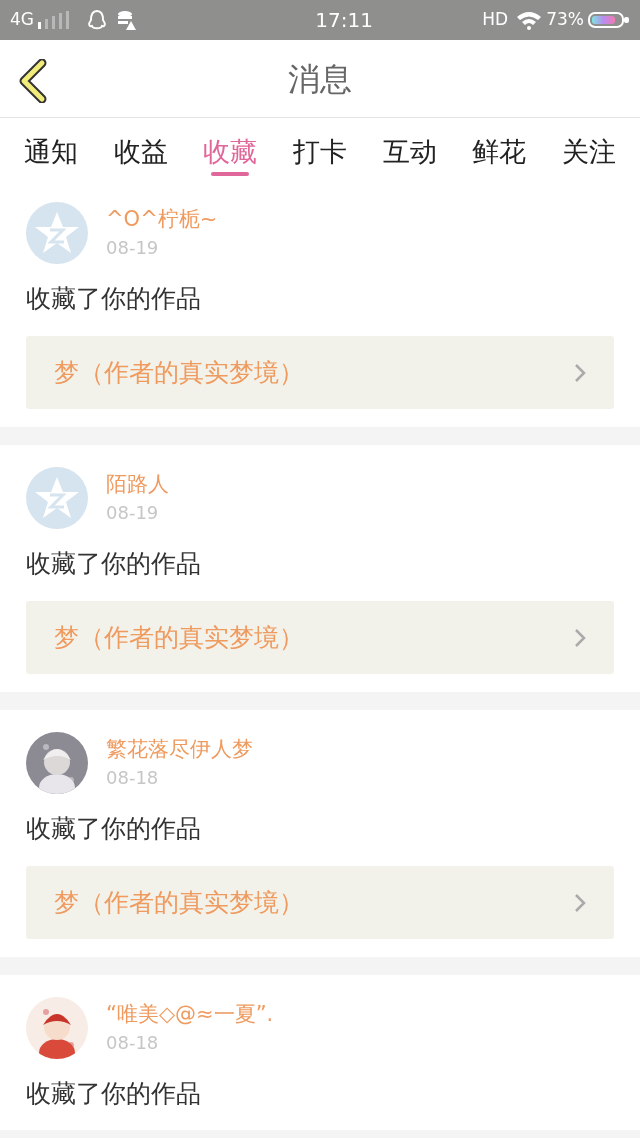 This screenshot has height=1138, width=640. Describe the element at coordinates (179, 749) in the screenshot. I see `user-name: 繁花落尽伊人梦` at that location.